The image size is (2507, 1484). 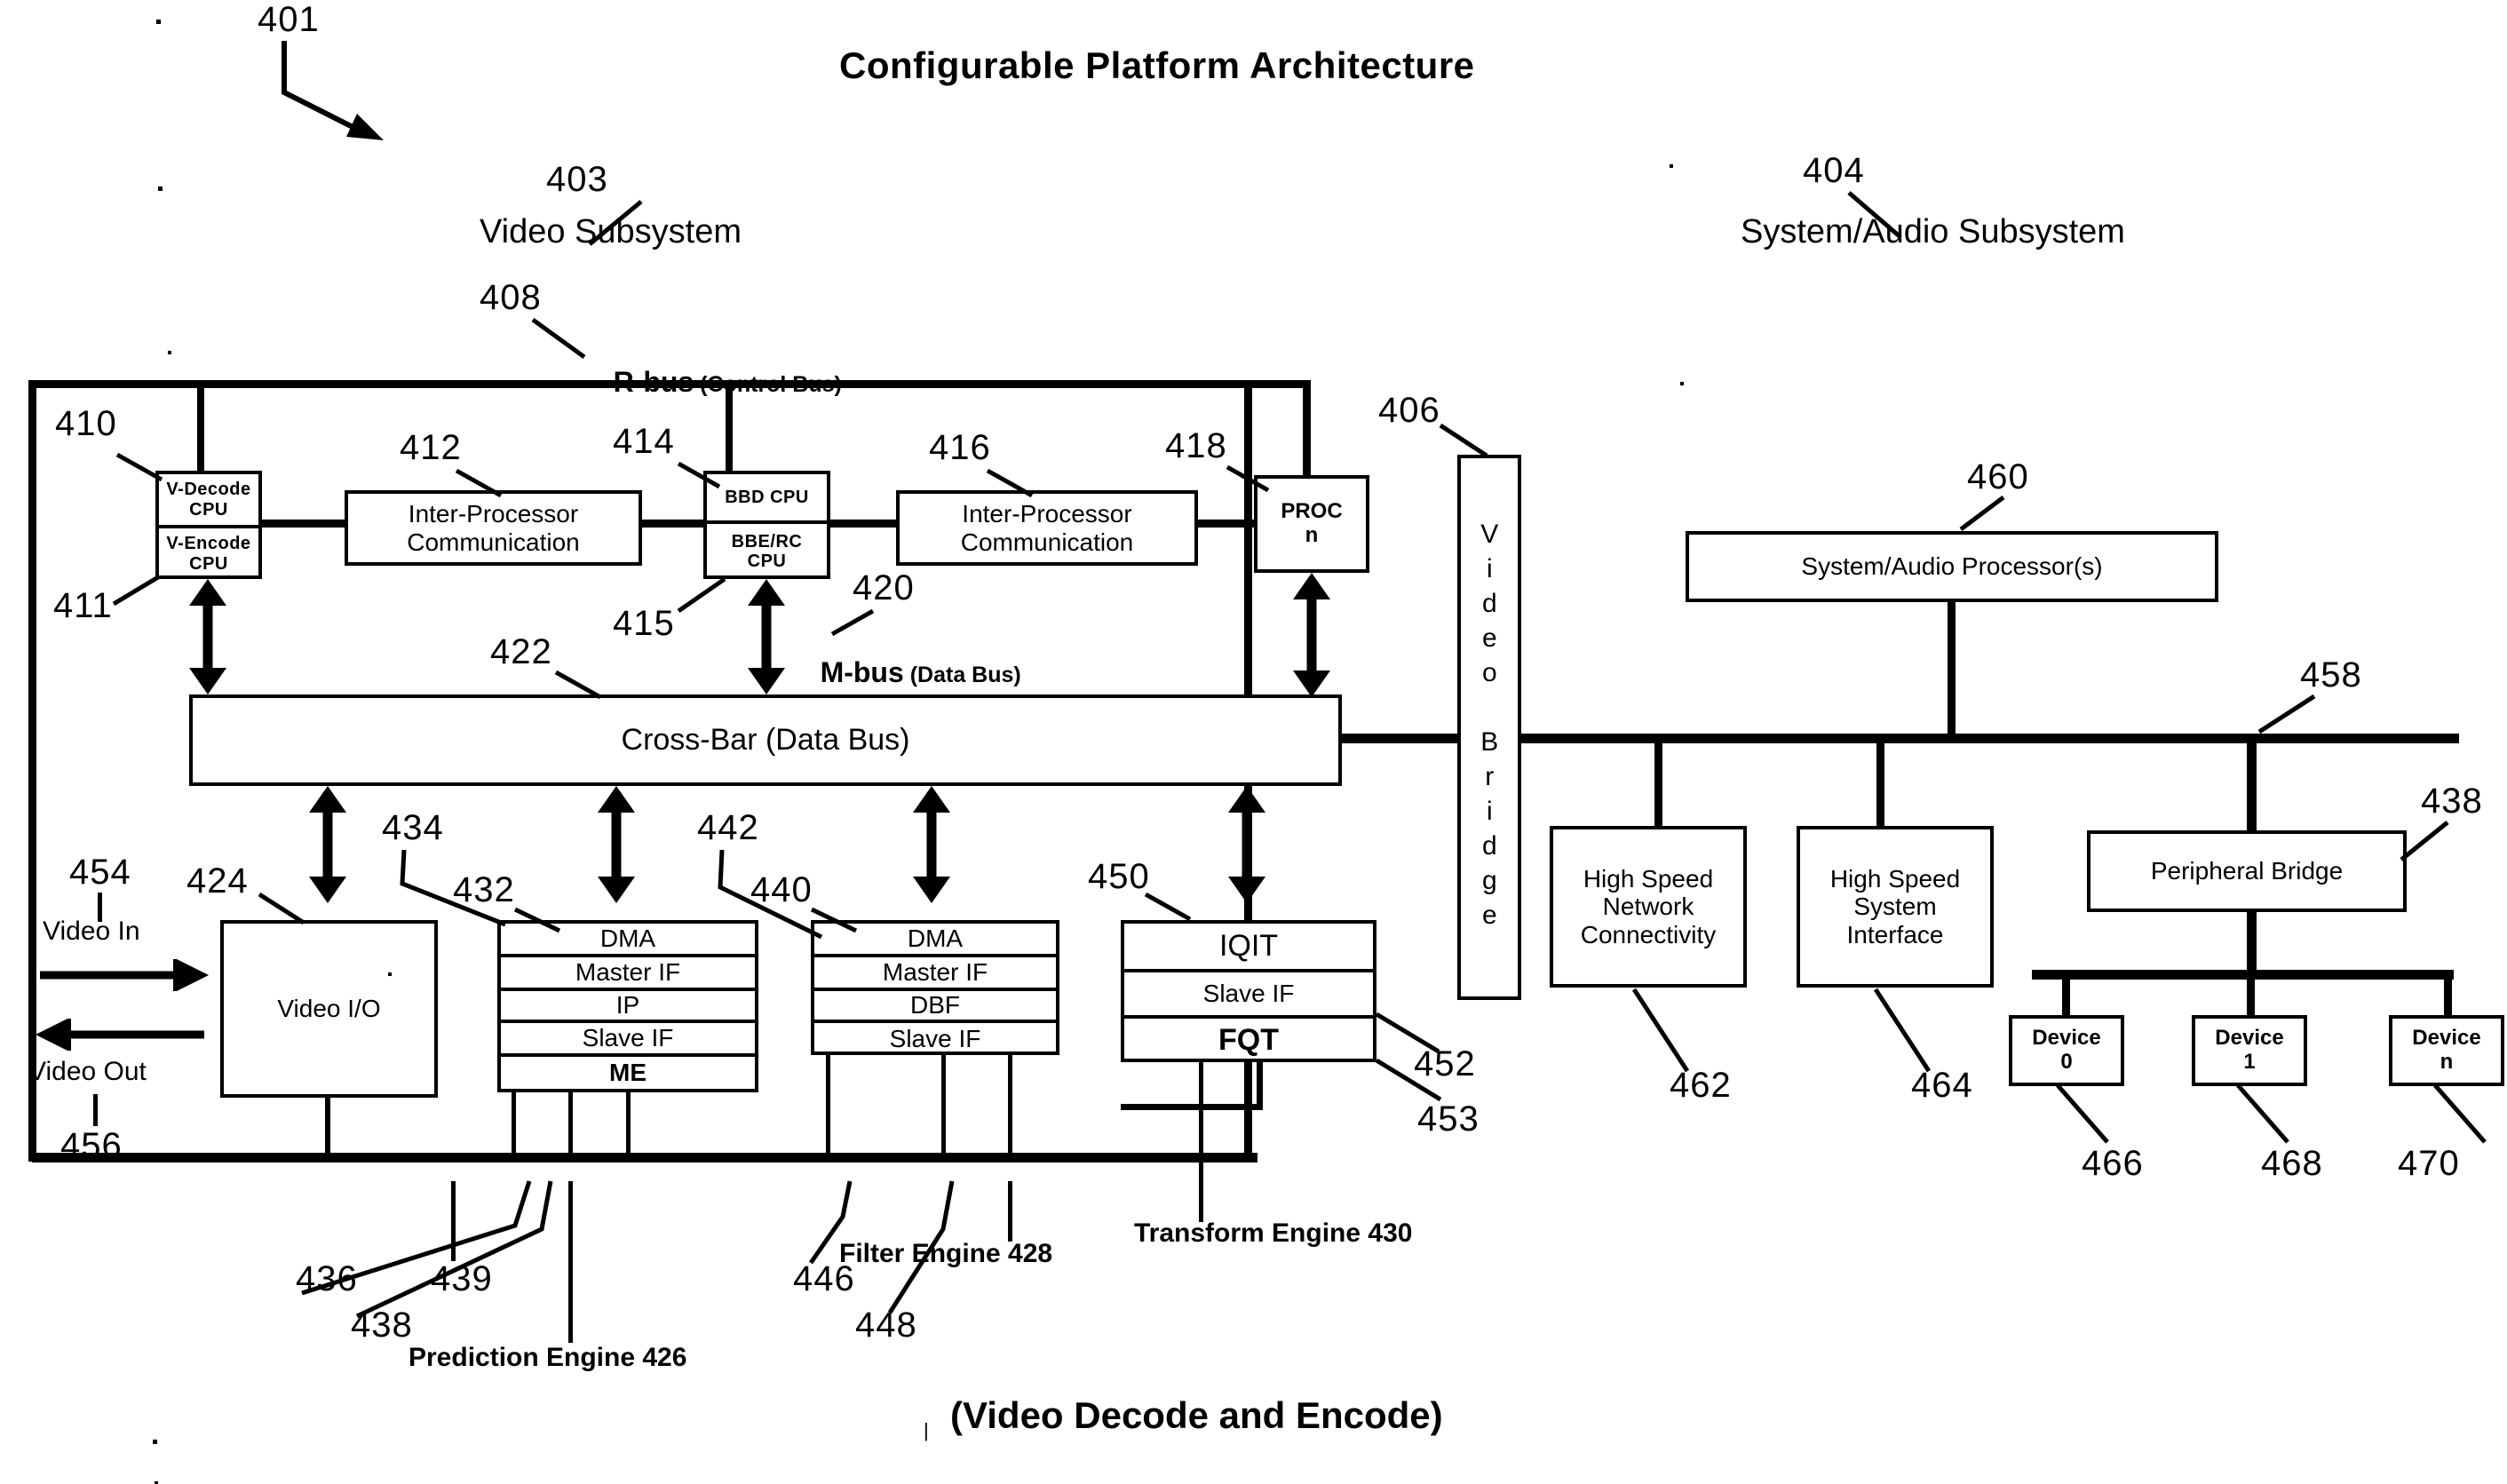 I want to click on ref-422: 422, so click(x=521, y=652).